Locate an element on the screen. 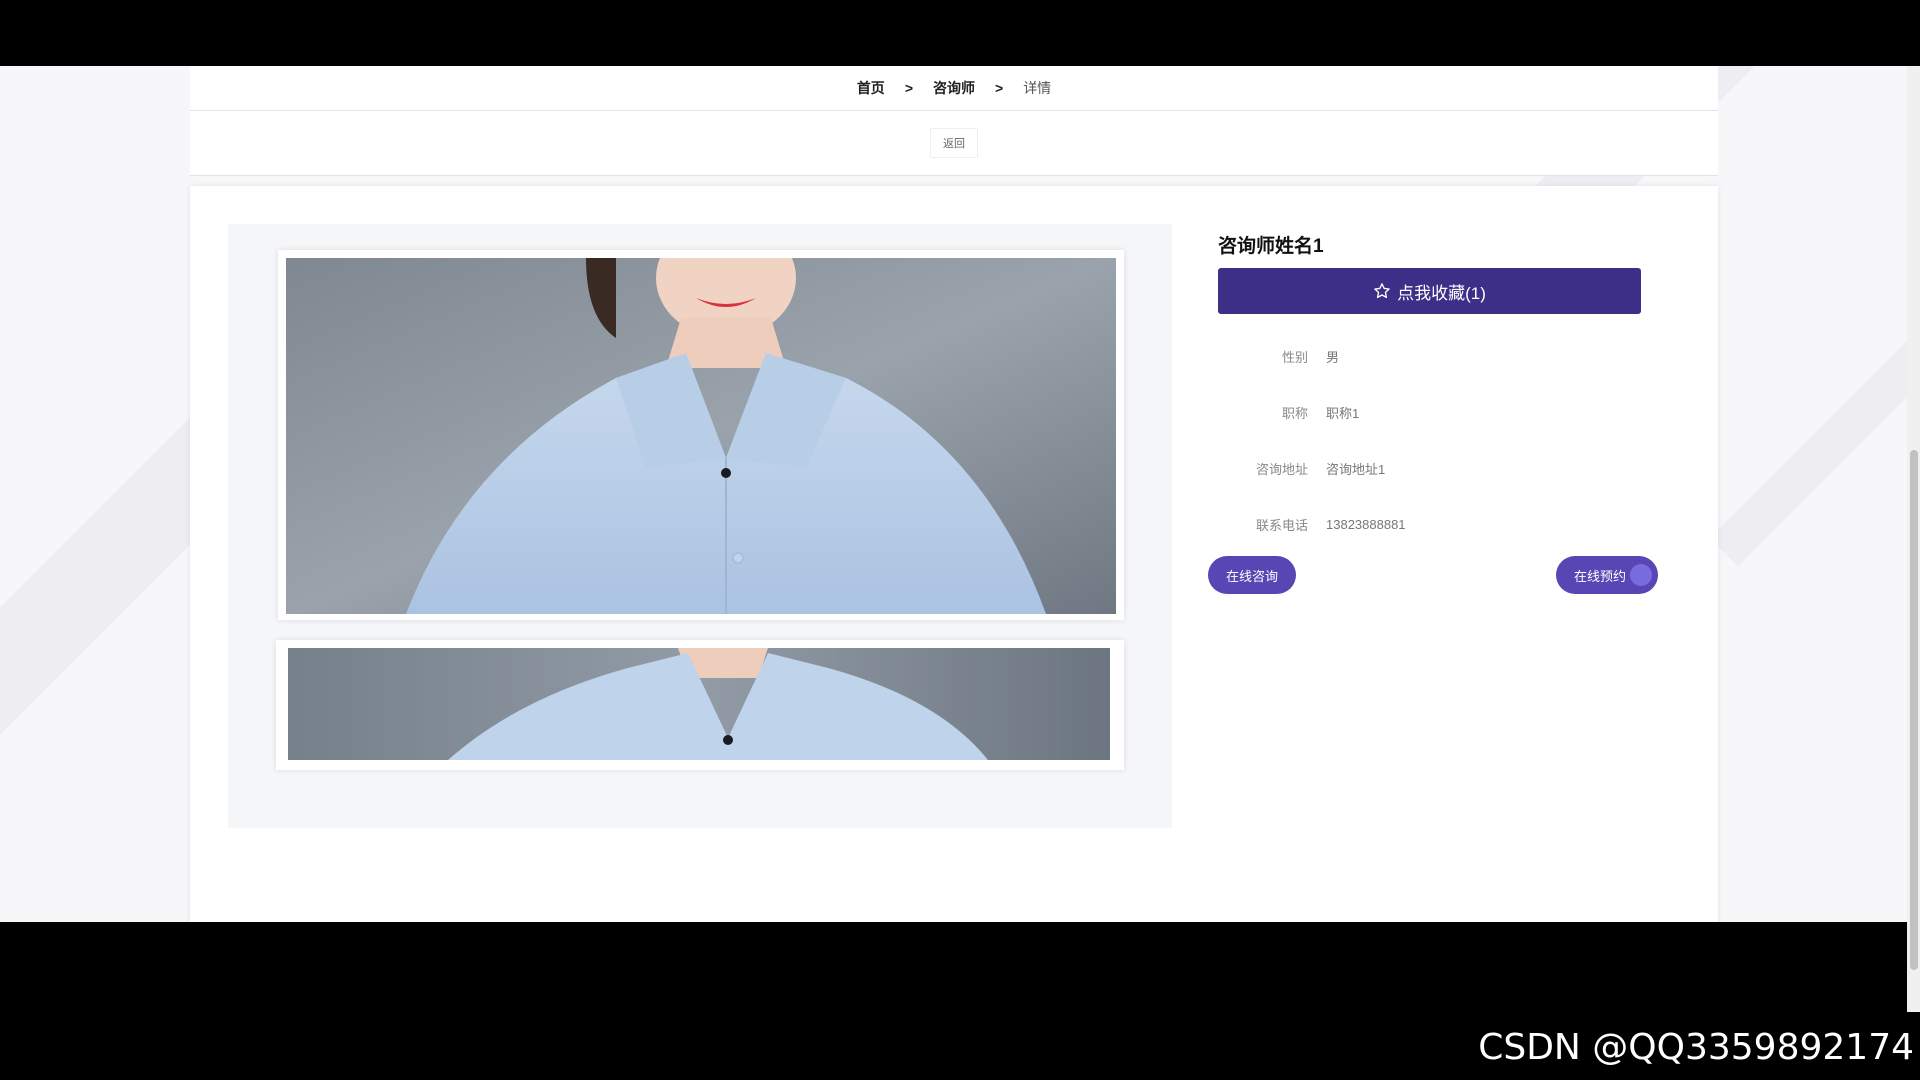 The width and height of the screenshot is (1920, 1080). breadcrumb-counselor: 咨询师 is located at coordinates (954, 88).